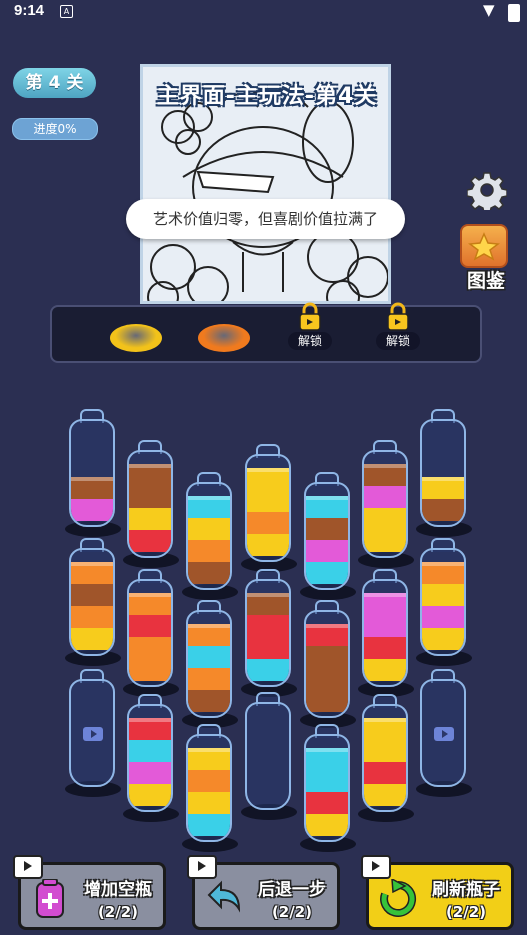 The width and height of the screenshot is (527, 935). I want to click on battery-icon, so click(514, 13).